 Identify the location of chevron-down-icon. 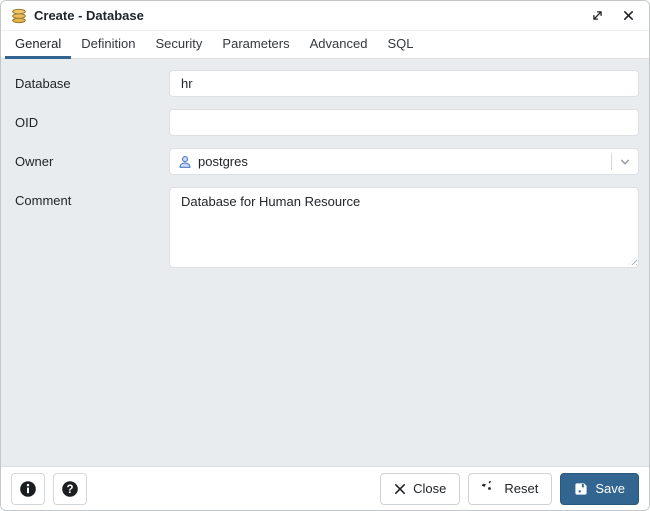
(625, 162).